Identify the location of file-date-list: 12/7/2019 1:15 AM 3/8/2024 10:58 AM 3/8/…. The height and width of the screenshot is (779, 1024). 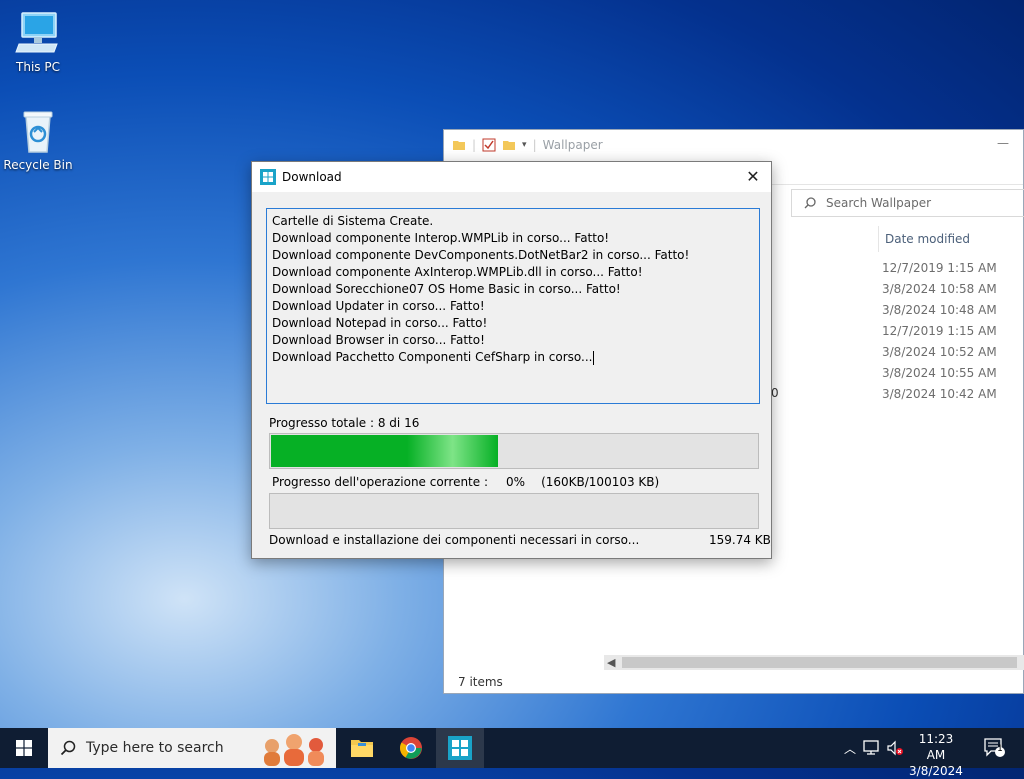
(939, 331).